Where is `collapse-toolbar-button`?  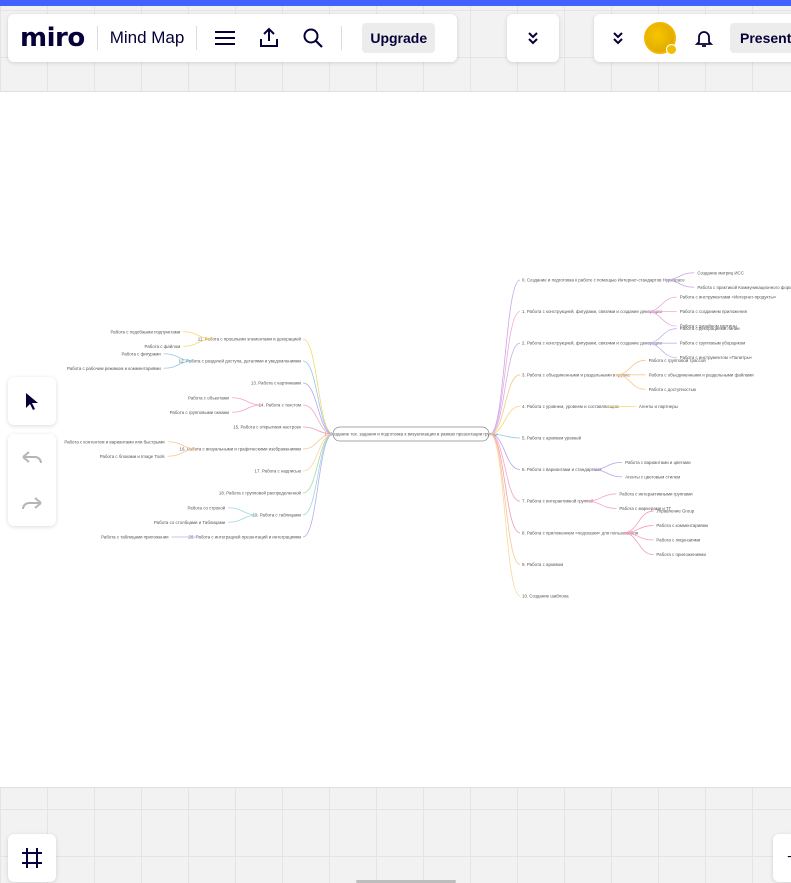 collapse-toolbar-button is located at coordinates (533, 38).